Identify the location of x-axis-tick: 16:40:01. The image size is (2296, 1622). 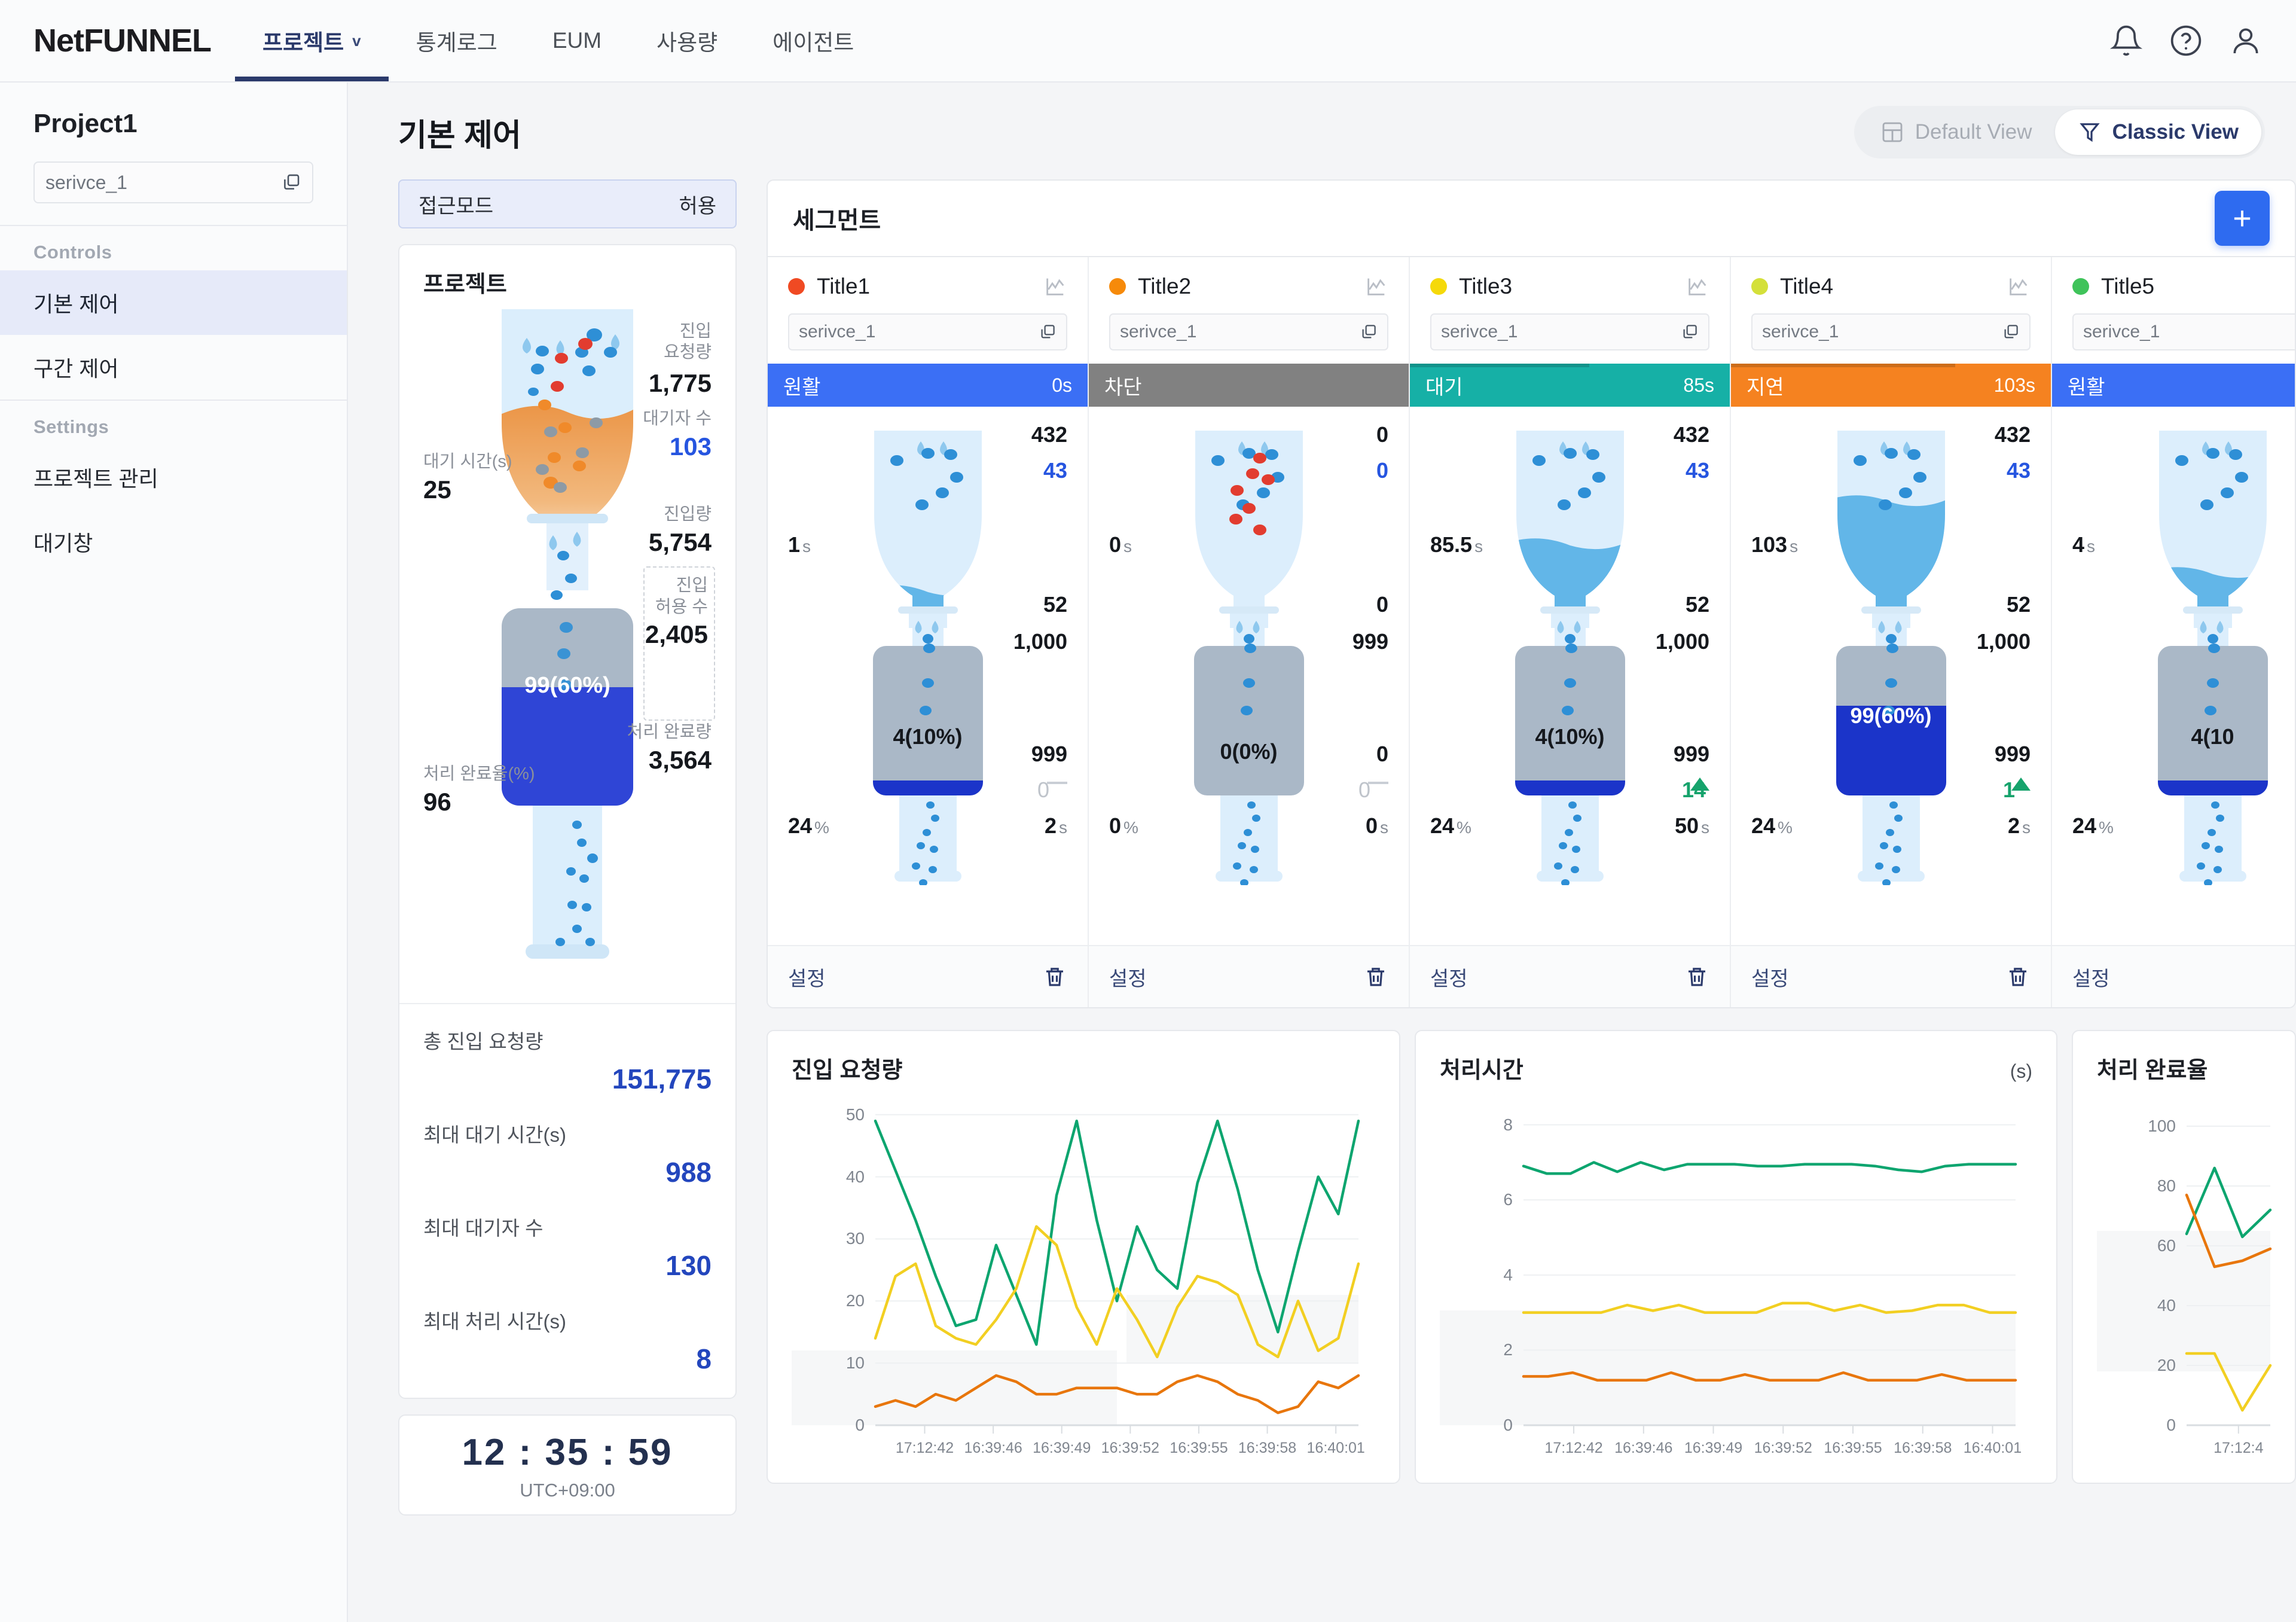
(1335, 1448).